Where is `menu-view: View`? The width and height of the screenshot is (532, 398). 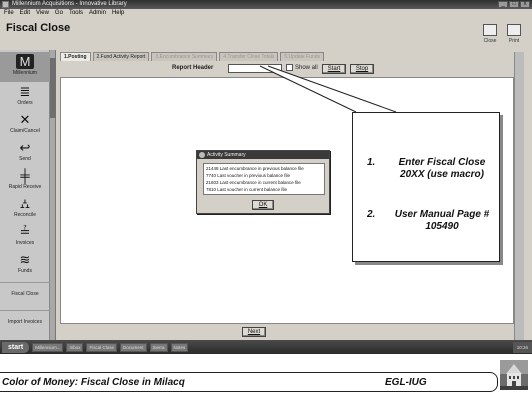 menu-view: View is located at coordinates (42, 13).